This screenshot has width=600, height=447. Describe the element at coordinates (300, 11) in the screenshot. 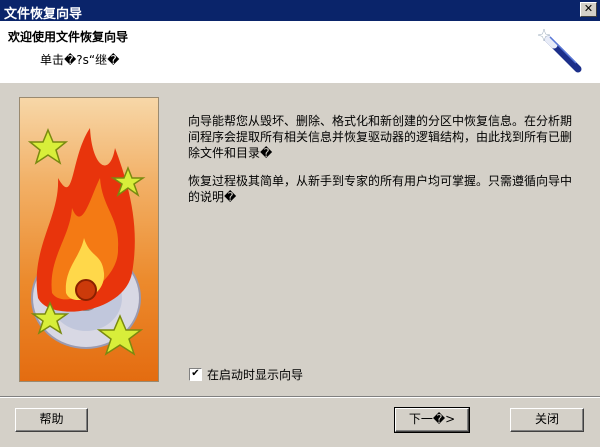

I see `title-bar: 文件恢复向导 ✕` at that location.